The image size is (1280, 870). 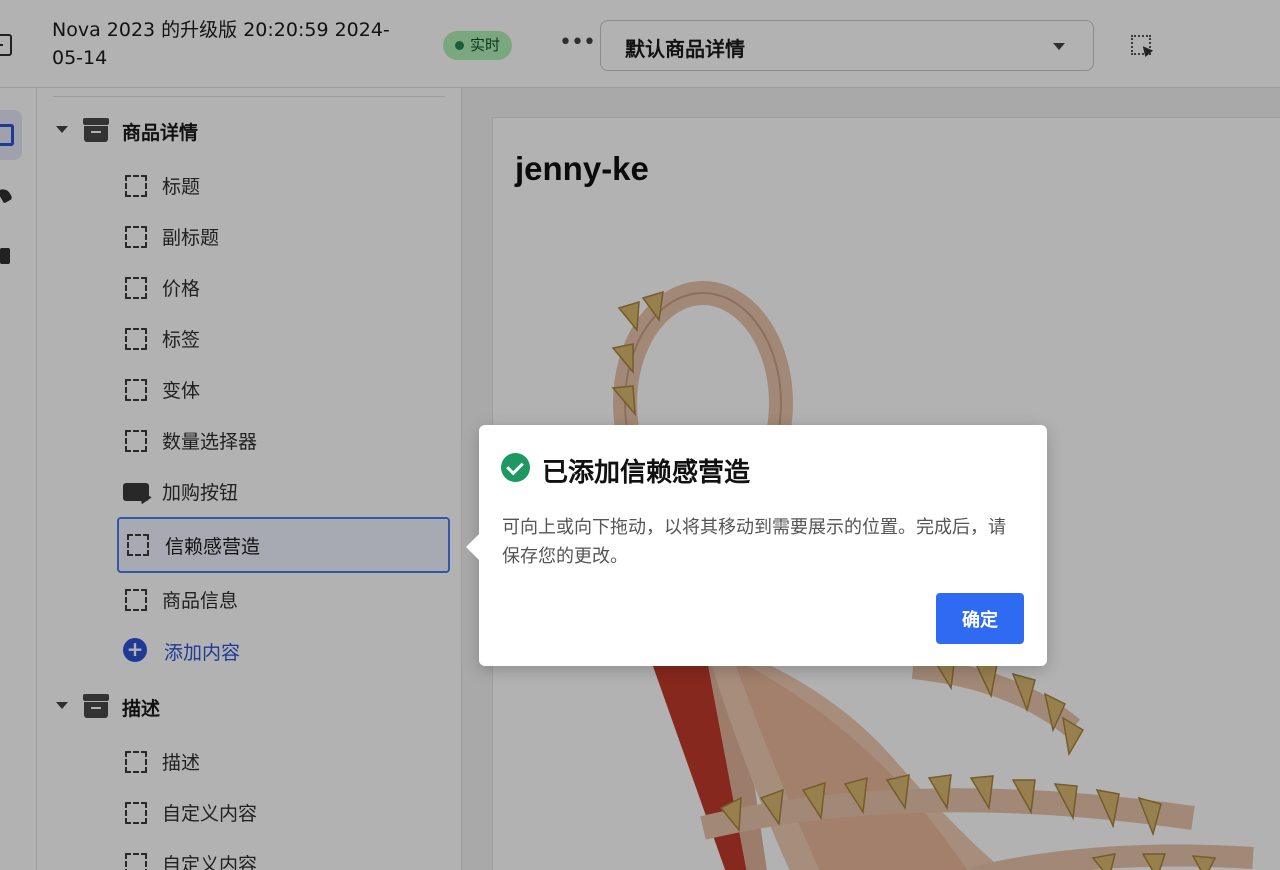 What do you see at coordinates (515, 467) in the screenshot?
I see `check-circle-icon` at bounding box center [515, 467].